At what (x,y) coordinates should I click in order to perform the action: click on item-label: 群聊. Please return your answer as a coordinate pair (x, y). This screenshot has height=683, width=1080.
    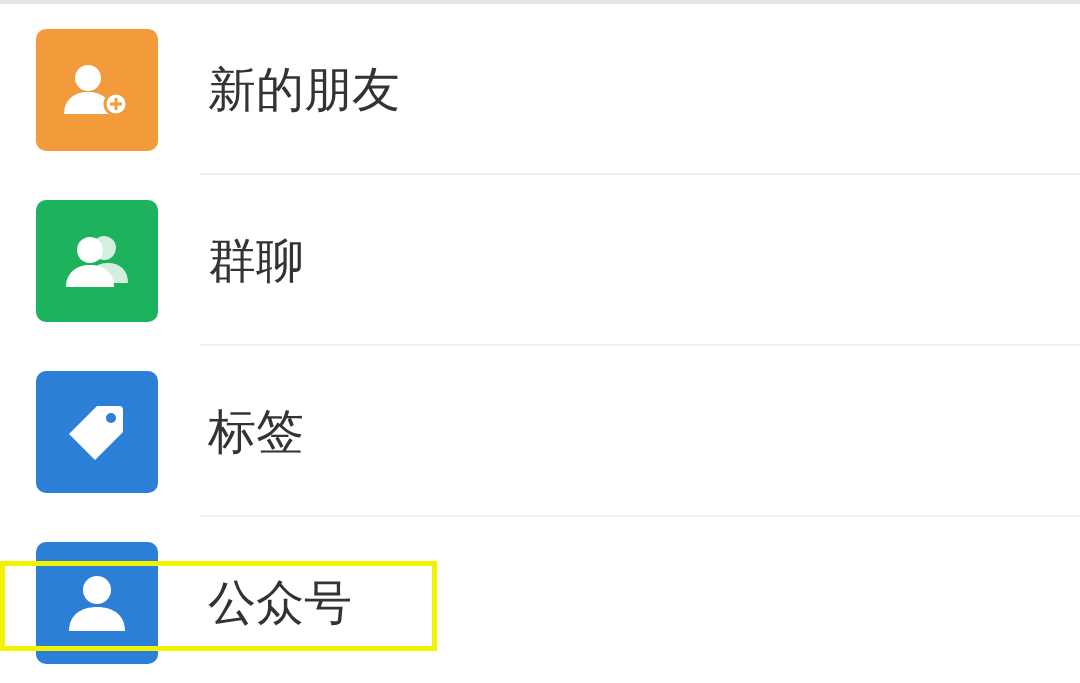
    Looking at the image, I should click on (256, 260).